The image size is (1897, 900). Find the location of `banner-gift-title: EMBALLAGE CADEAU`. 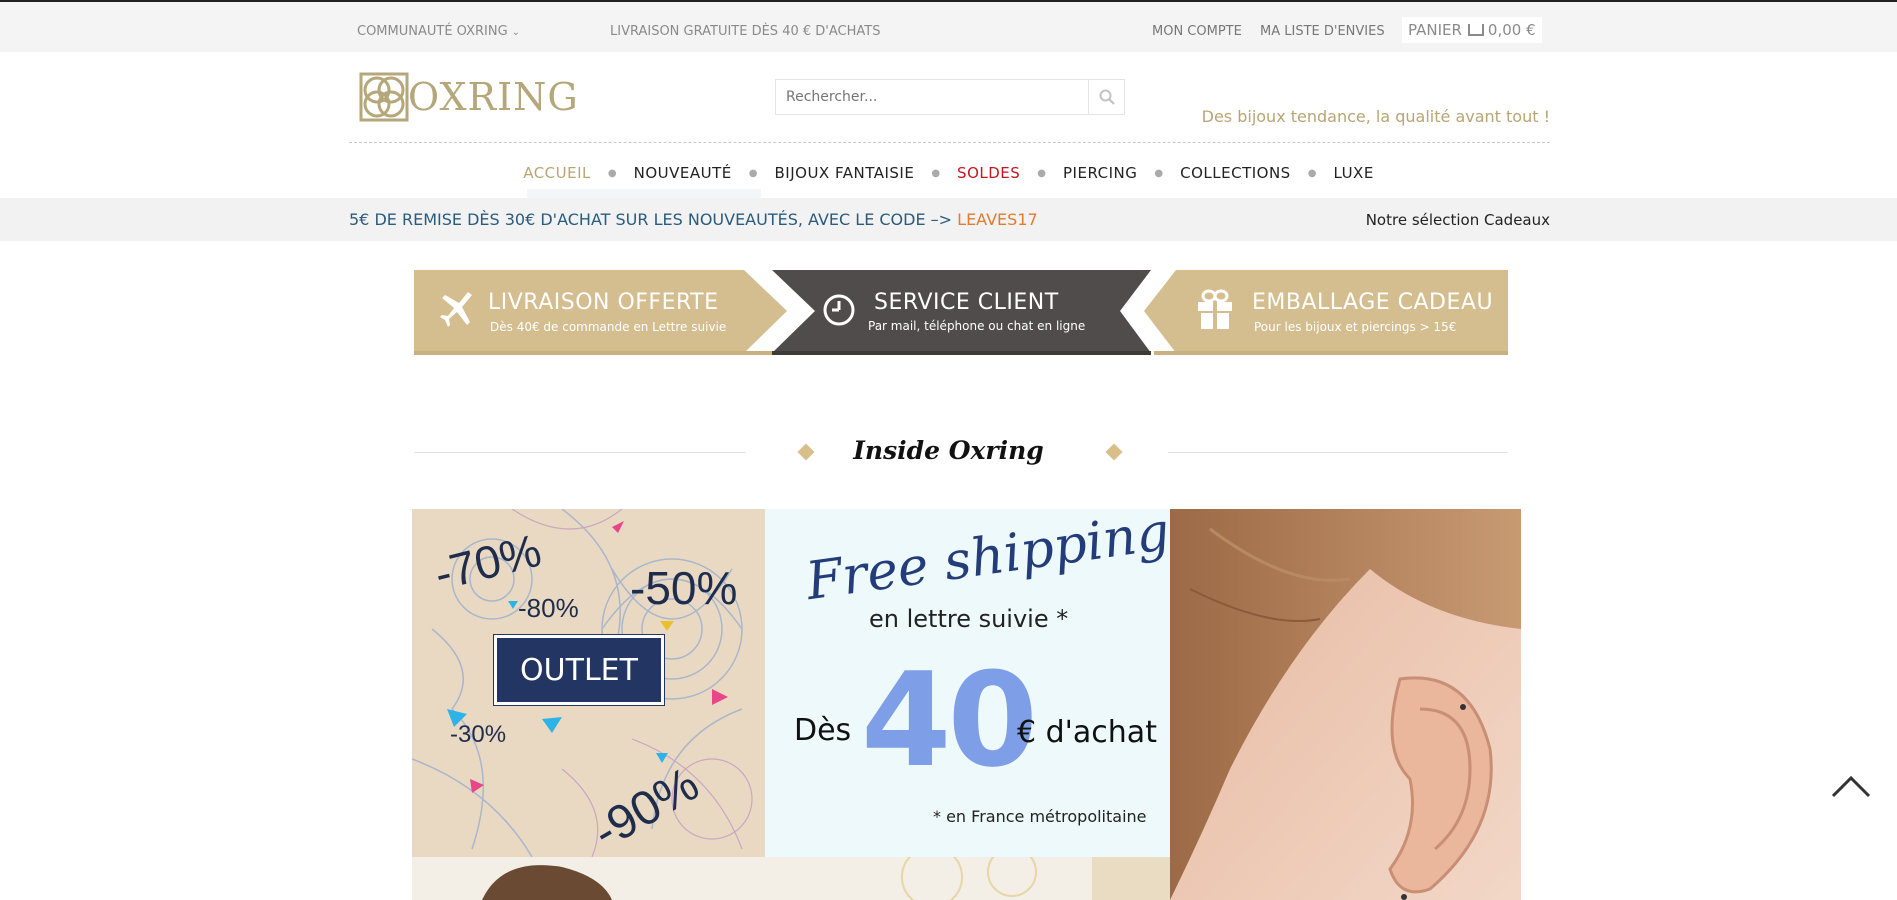

banner-gift-title: EMBALLAGE CADEAU is located at coordinates (1373, 302).